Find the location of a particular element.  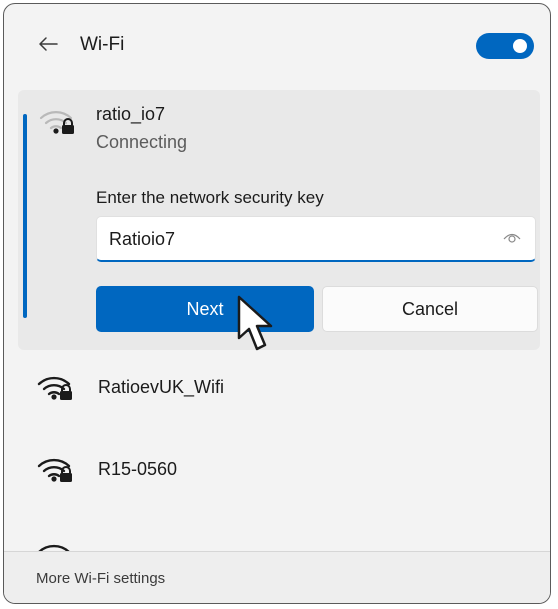

network-status: Connecting is located at coordinates (142, 142).